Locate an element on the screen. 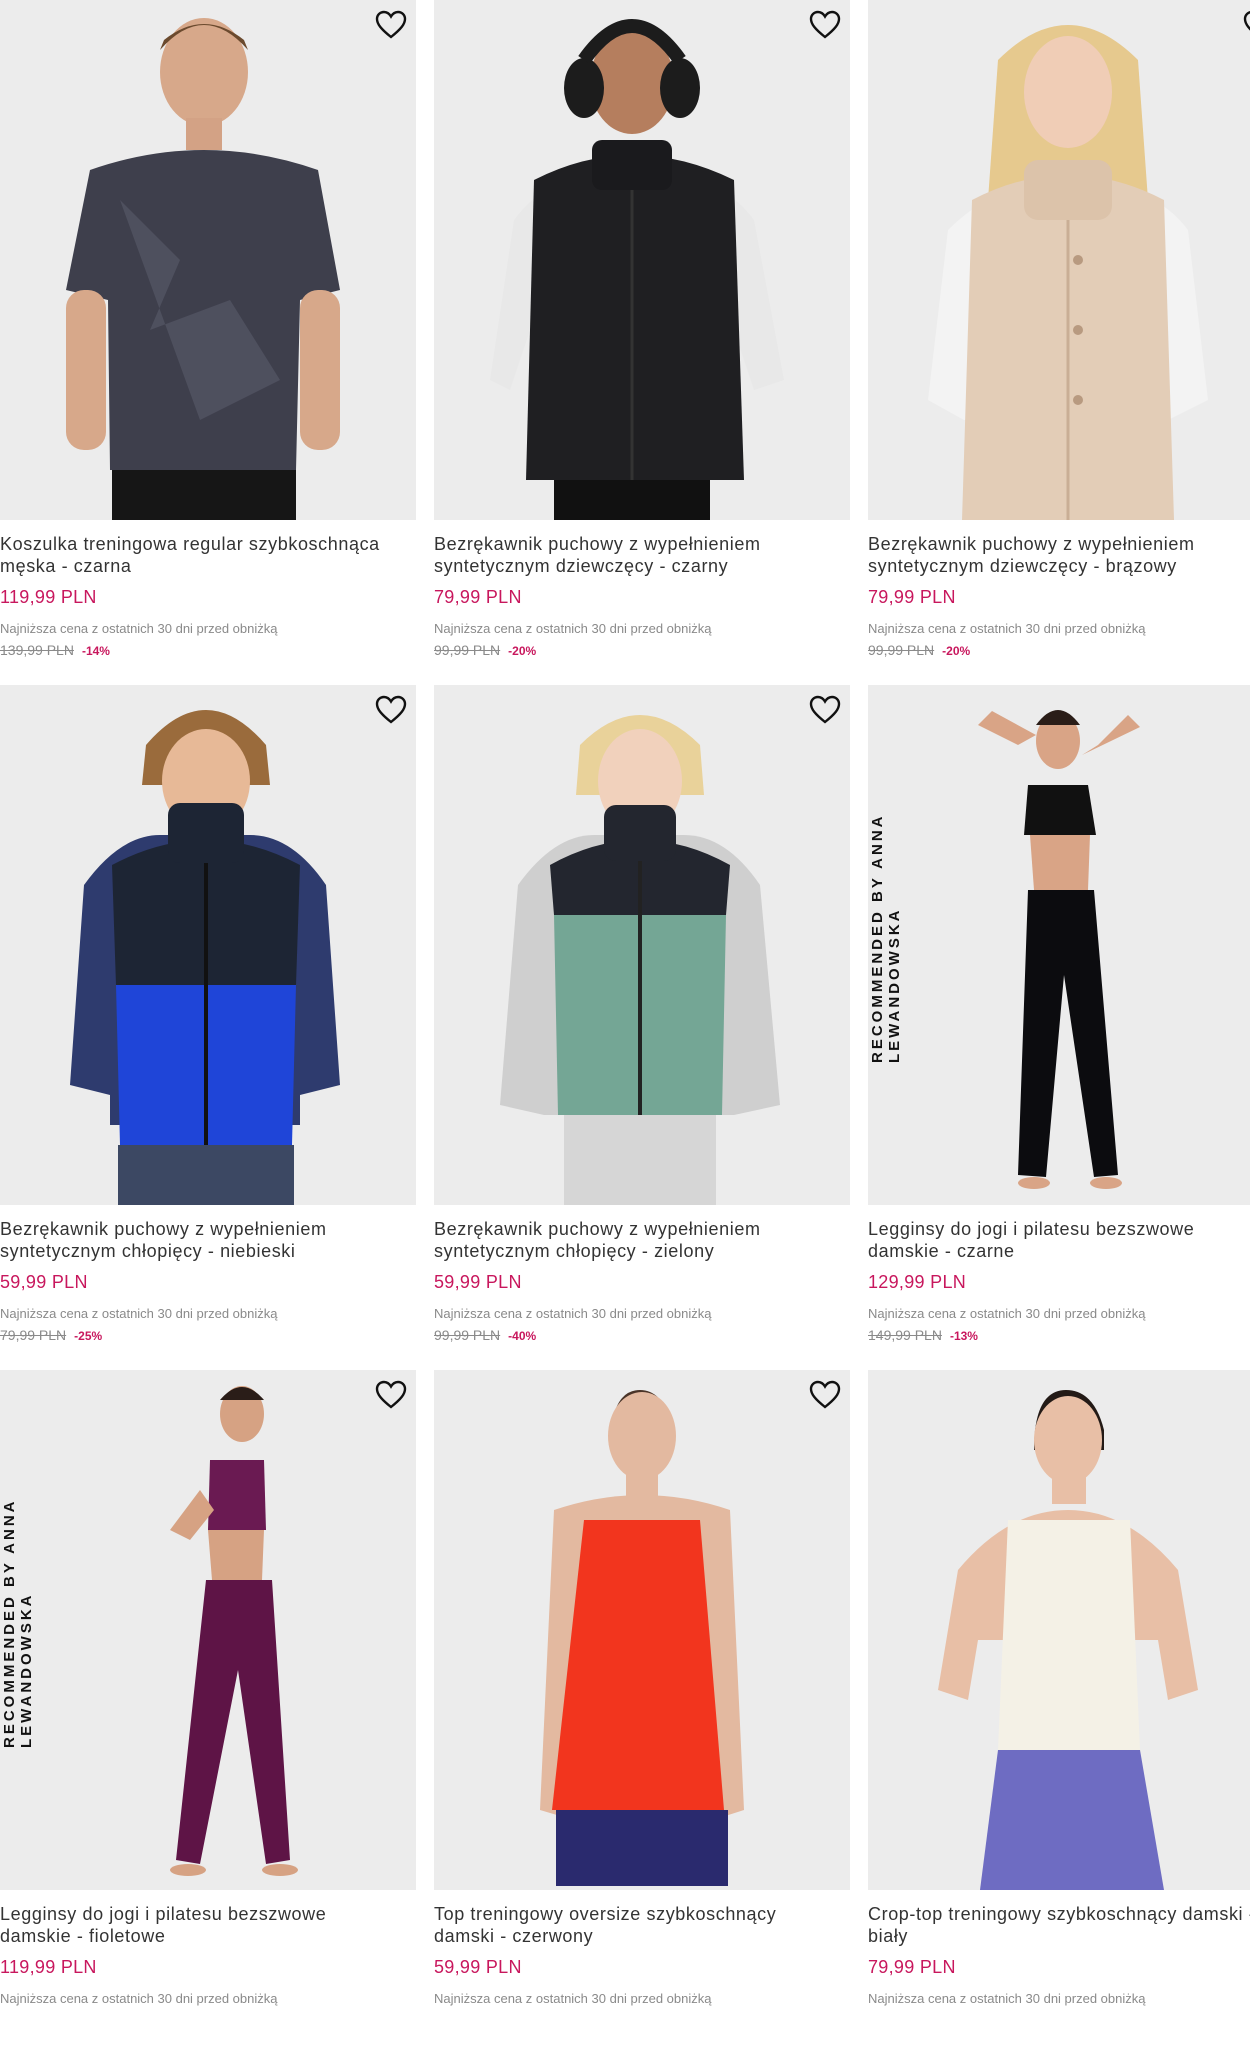  product-photo-boy-green-vest is located at coordinates (642, 945).